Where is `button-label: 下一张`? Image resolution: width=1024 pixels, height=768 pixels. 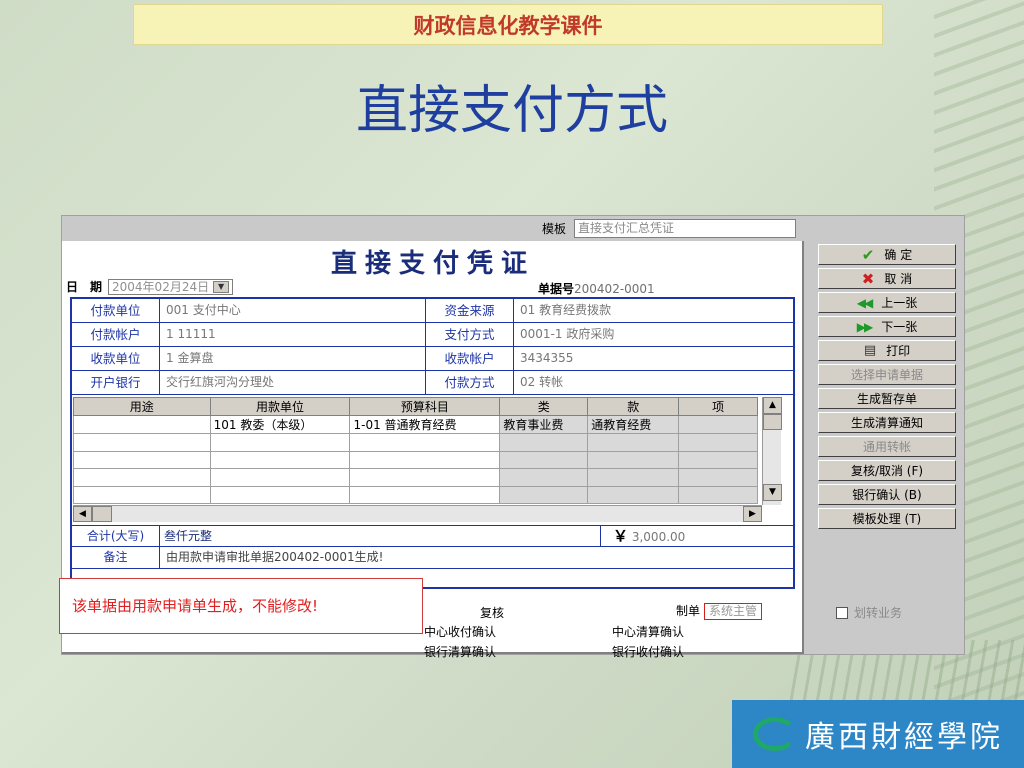 button-label: 下一张 is located at coordinates (899, 327).